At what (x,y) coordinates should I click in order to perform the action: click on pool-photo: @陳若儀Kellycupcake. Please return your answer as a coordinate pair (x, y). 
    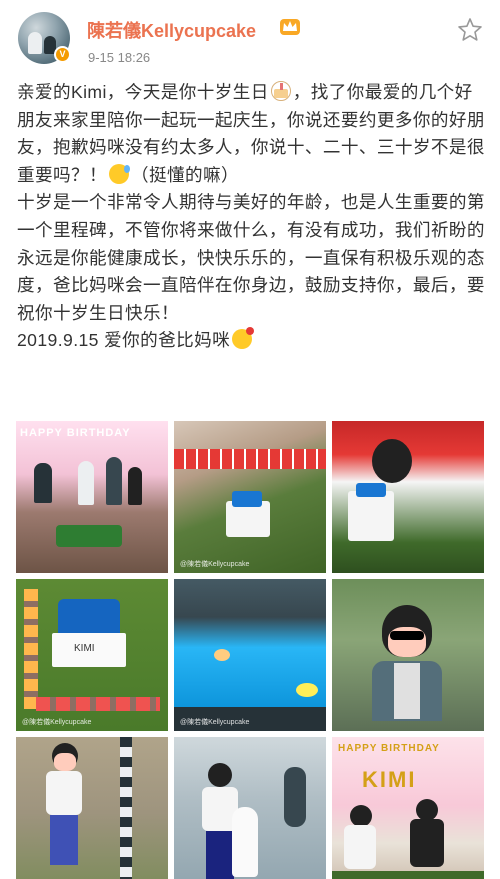
    Looking at the image, I should click on (250, 655).